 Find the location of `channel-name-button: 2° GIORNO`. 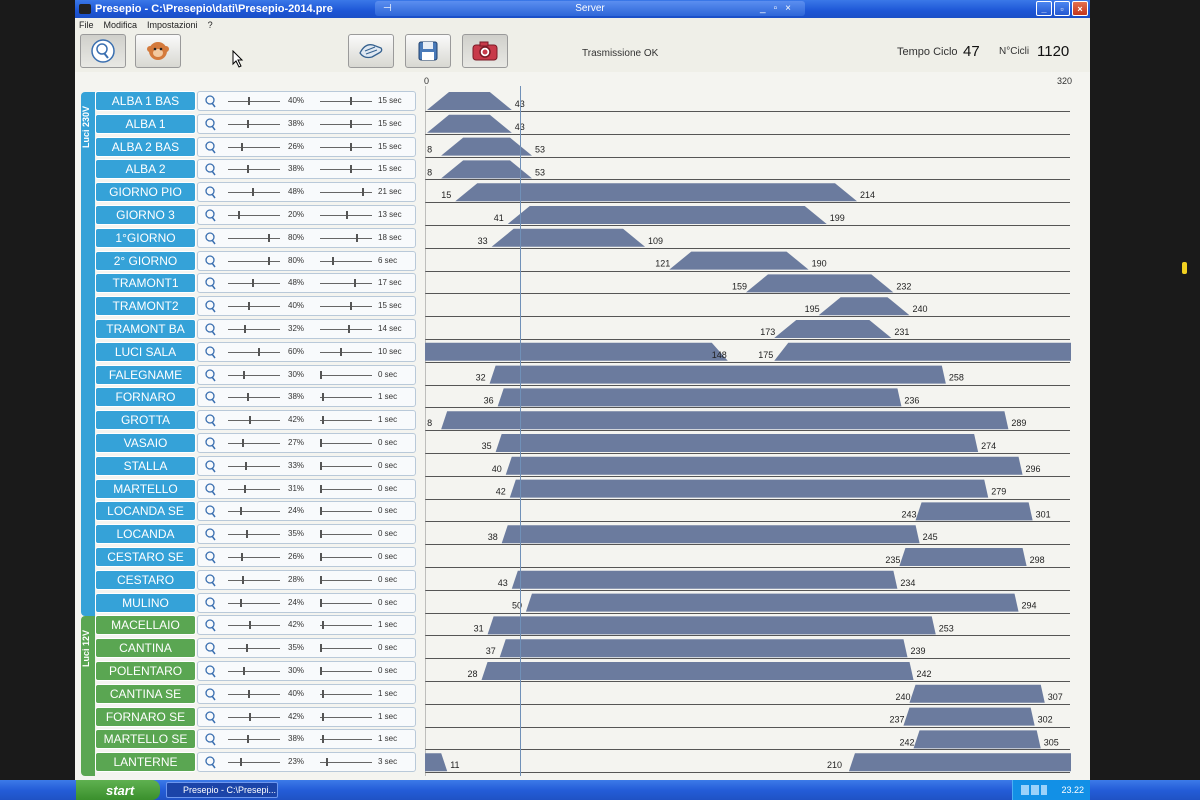

channel-name-button: 2° GIORNO is located at coordinates (145, 260).